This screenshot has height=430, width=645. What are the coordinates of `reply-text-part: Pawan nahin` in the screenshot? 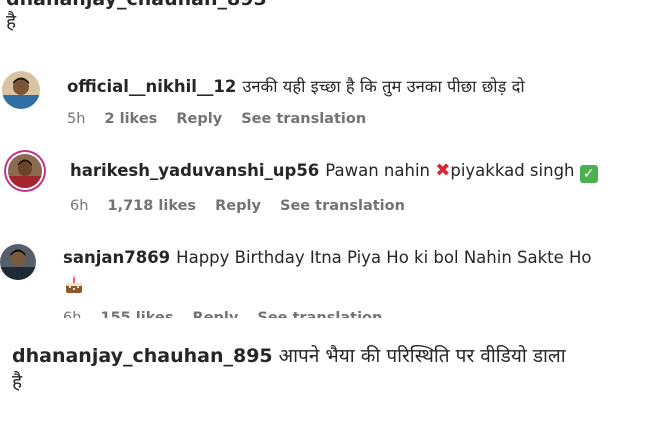 It's located at (377, 170).